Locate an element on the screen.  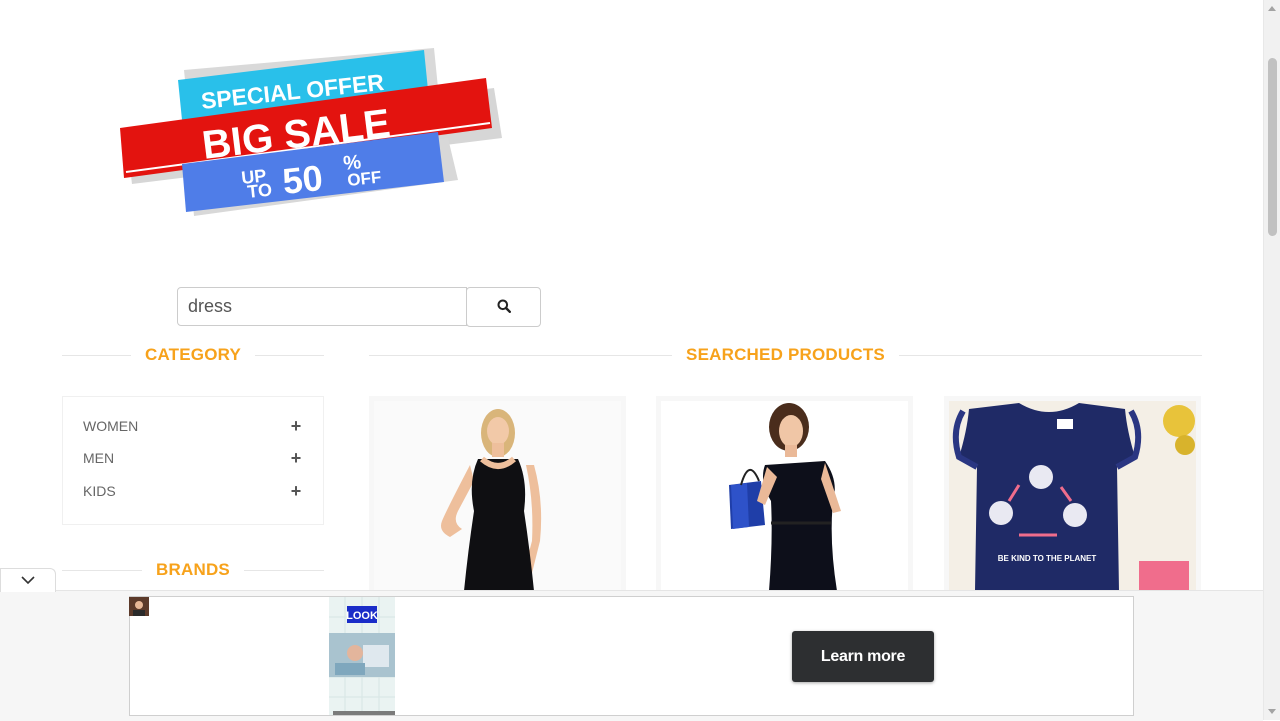
search-button is located at coordinates (503, 307).